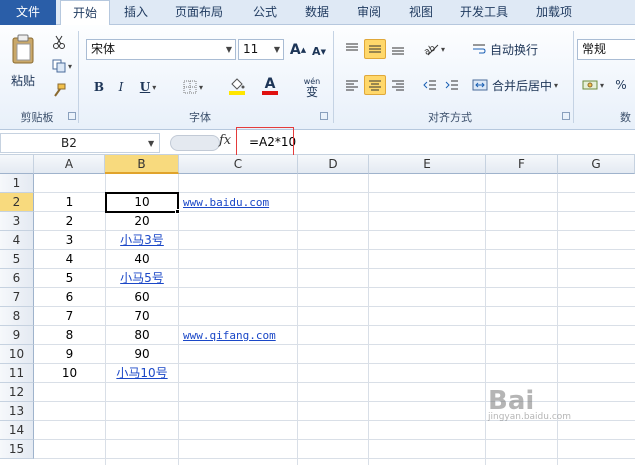 This screenshot has height=465, width=635. I want to click on cell-a7: 6, so click(69, 297).